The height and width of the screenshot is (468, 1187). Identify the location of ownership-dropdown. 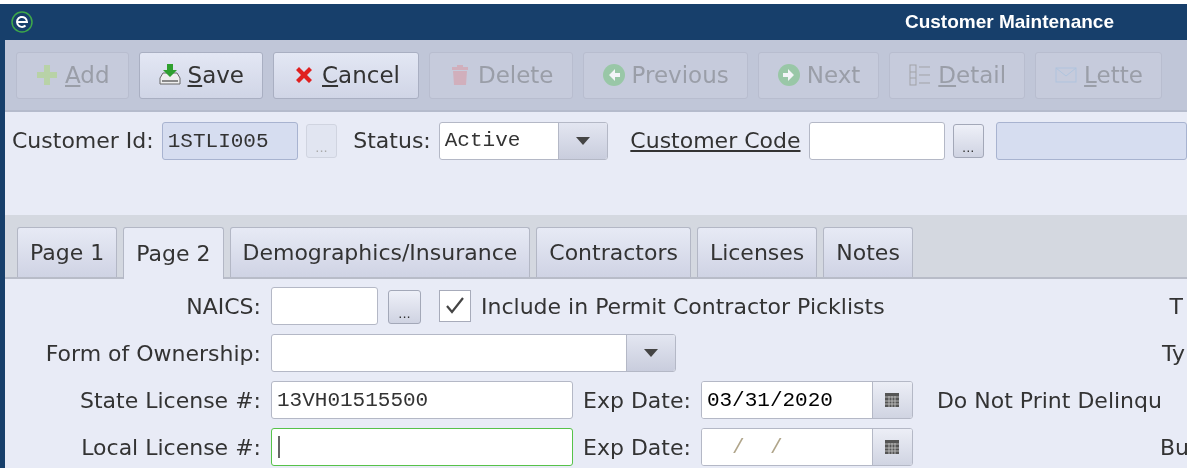
(473, 353).